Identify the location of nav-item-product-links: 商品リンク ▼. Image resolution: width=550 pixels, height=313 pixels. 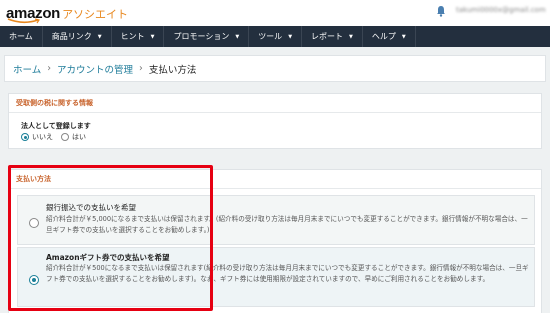
(77, 36).